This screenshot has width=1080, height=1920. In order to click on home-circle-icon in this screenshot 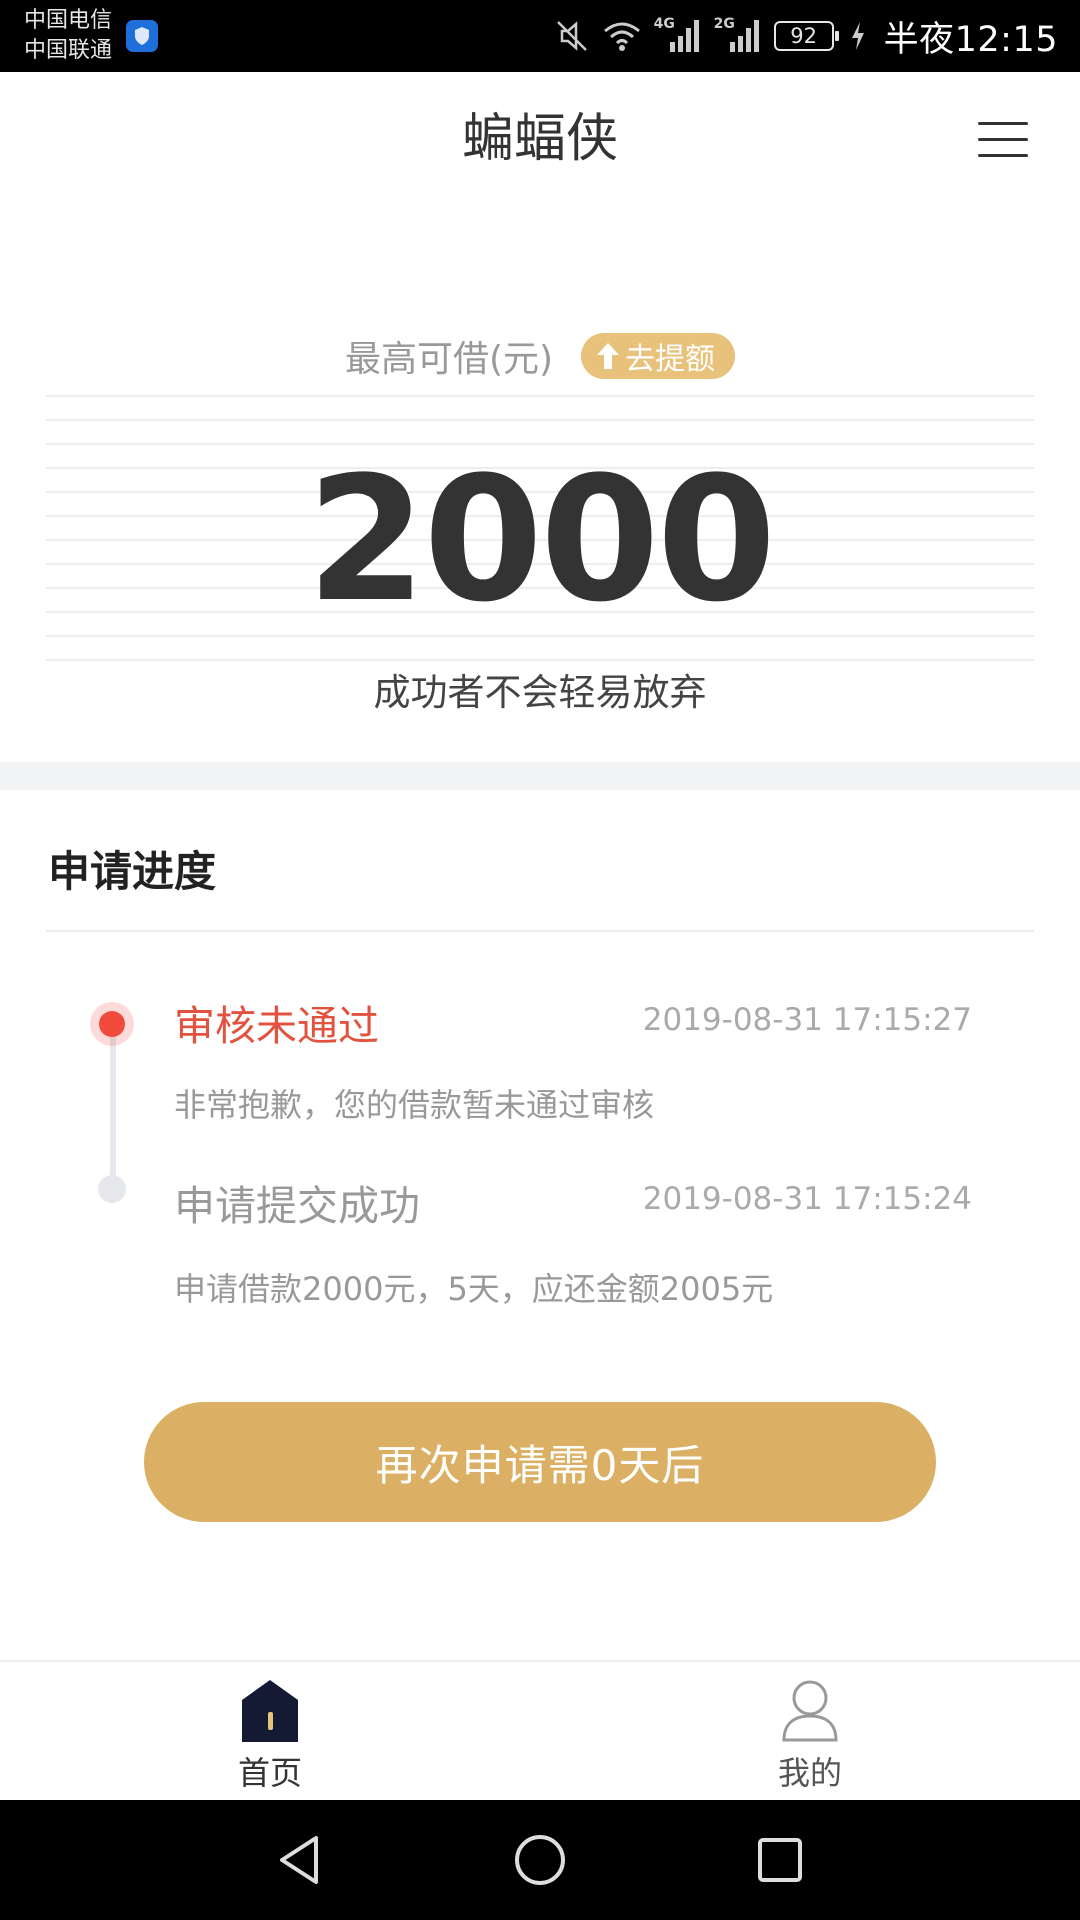, I will do `click(540, 1860)`.